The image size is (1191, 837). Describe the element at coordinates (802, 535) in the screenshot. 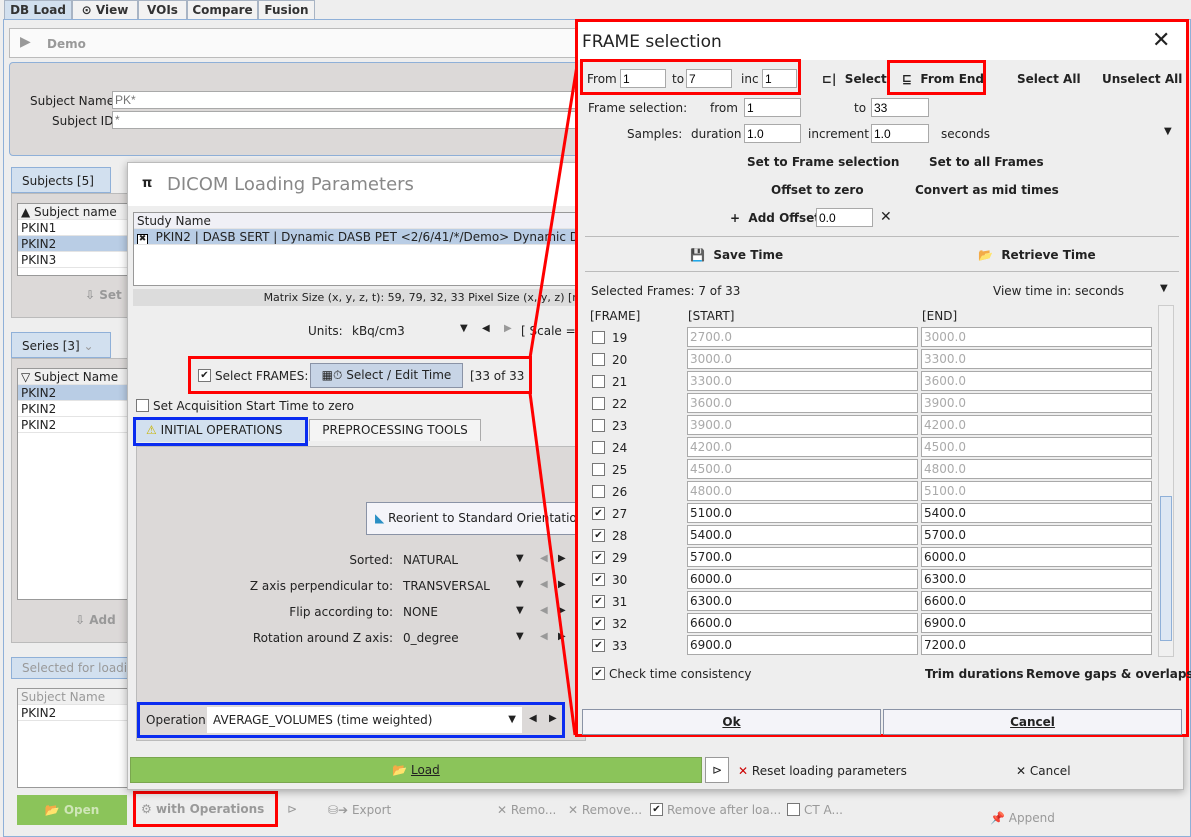

I see `start-cell: 5400.0` at that location.